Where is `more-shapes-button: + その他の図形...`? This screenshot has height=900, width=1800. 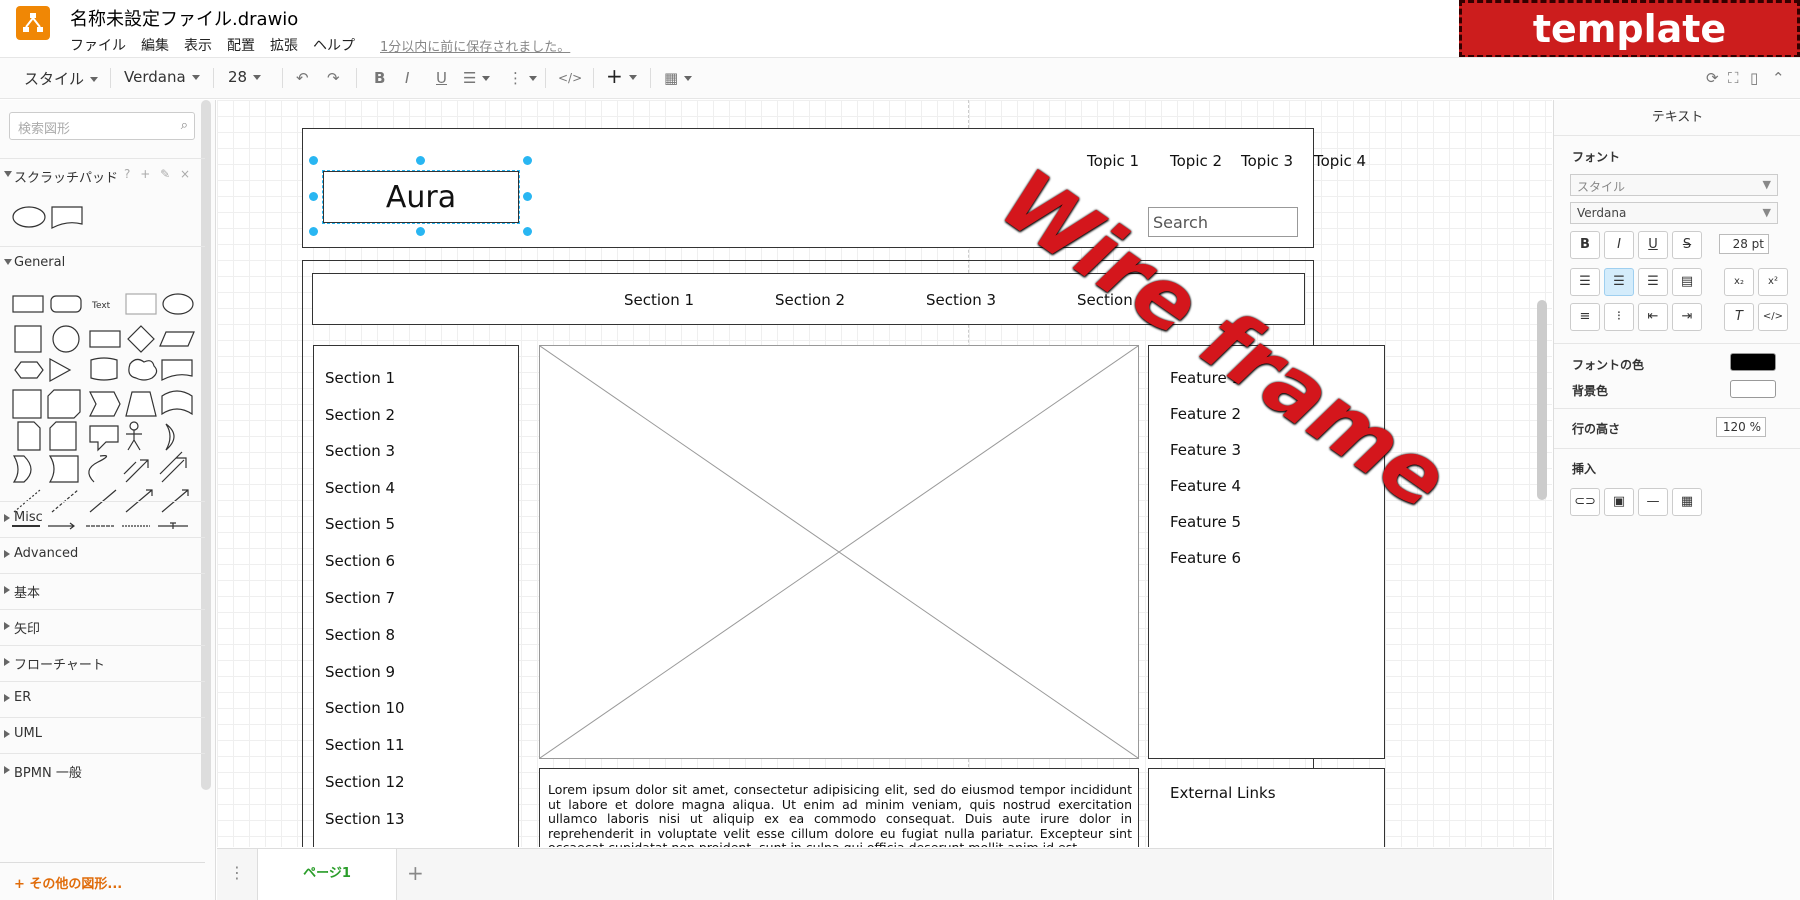
more-shapes-button: + その他の図形... is located at coordinates (102, 881).